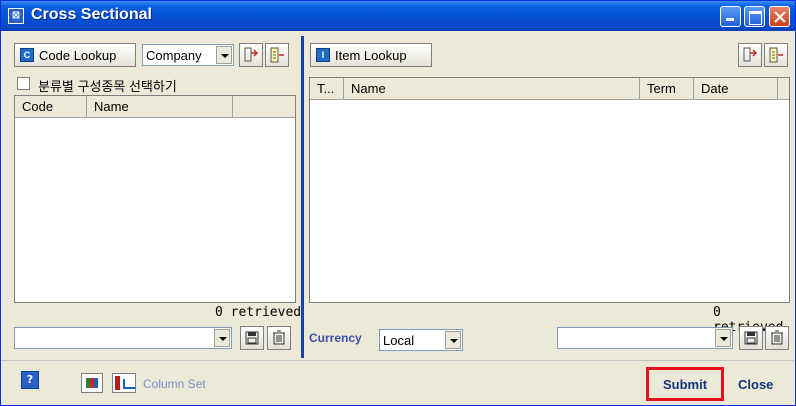 The width and height of the screenshot is (796, 406). What do you see at coordinates (258, 312) in the screenshot?
I see `left-retrieved-count: 0 retrieved` at bounding box center [258, 312].